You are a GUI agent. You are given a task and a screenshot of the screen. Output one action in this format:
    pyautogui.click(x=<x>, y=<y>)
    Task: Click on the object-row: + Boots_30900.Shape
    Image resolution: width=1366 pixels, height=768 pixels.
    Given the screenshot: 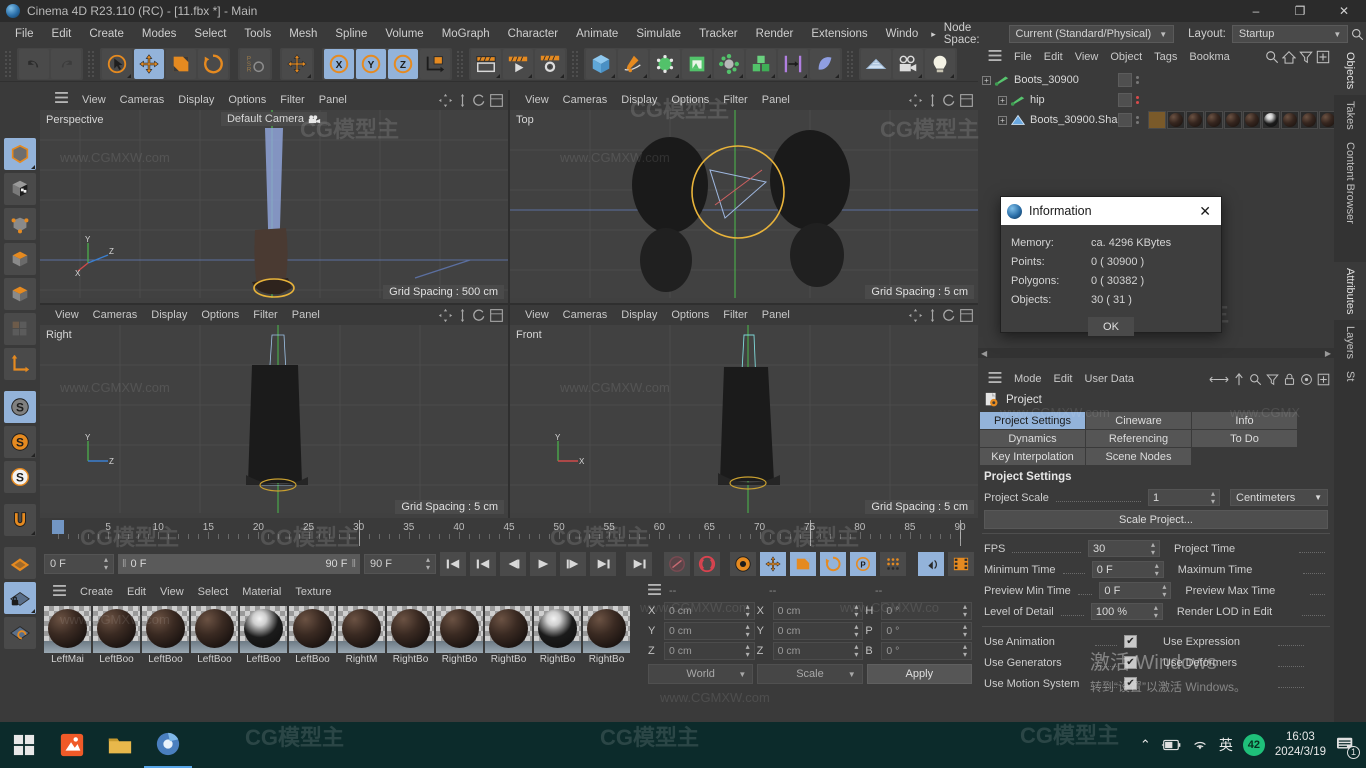 What is the action you would take?
    pyautogui.click(x=1157, y=120)
    